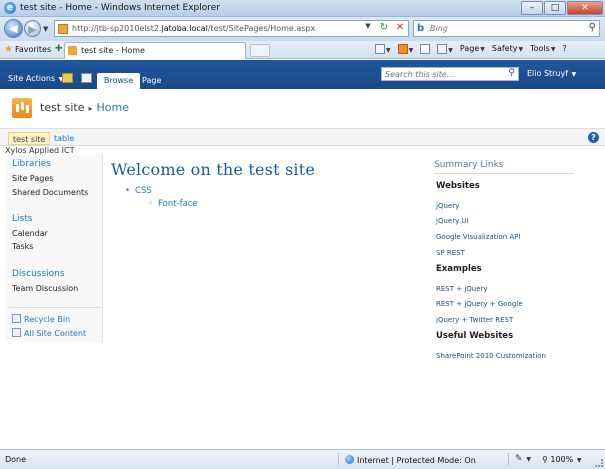  I want to click on summary-group-websites: Websites, so click(458, 186).